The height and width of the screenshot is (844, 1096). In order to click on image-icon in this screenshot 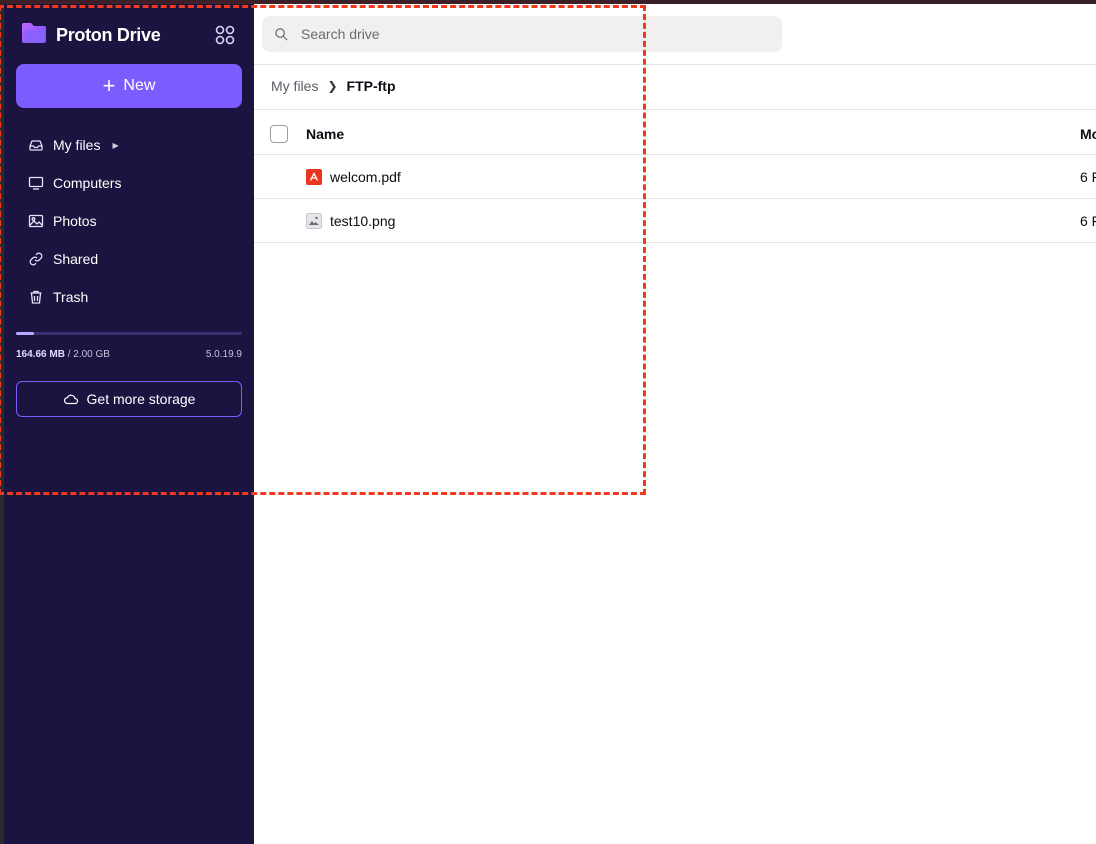, I will do `click(36, 221)`.